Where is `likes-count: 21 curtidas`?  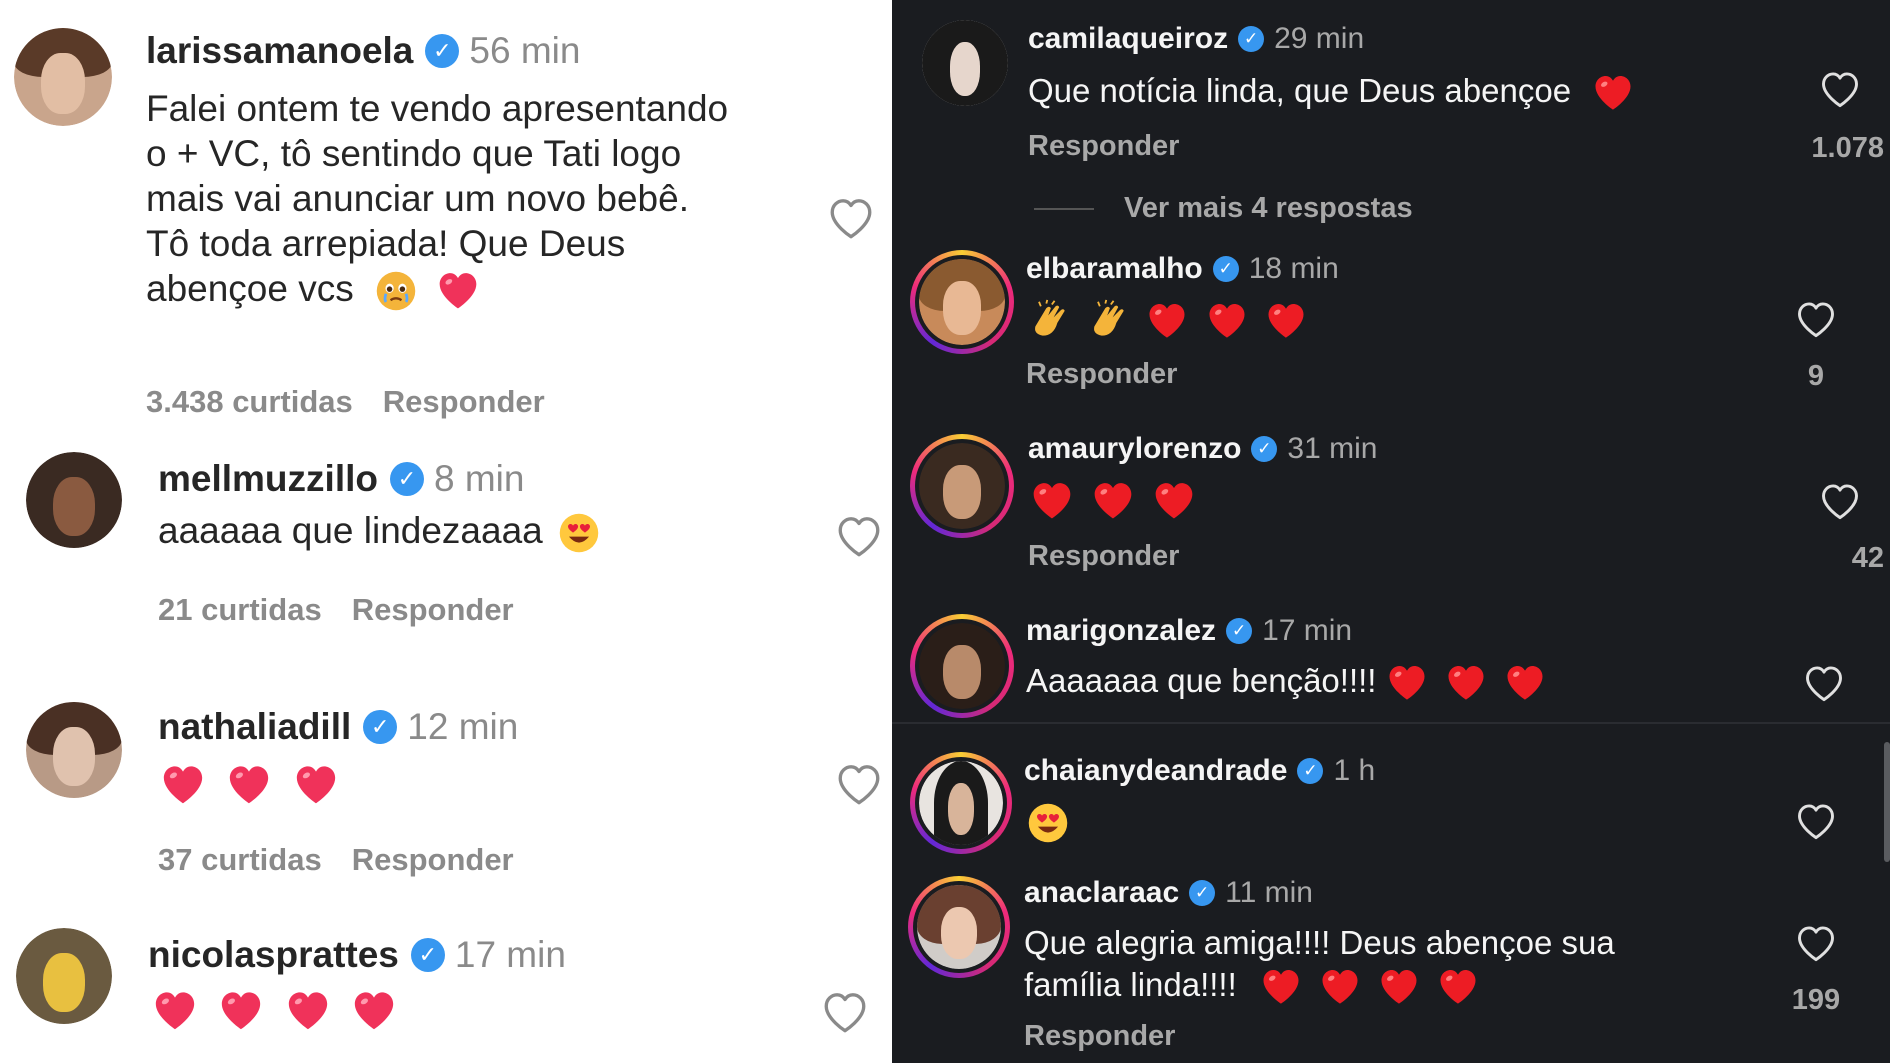
likes-count: 21 curtidas is located at coordinates (240, 609).